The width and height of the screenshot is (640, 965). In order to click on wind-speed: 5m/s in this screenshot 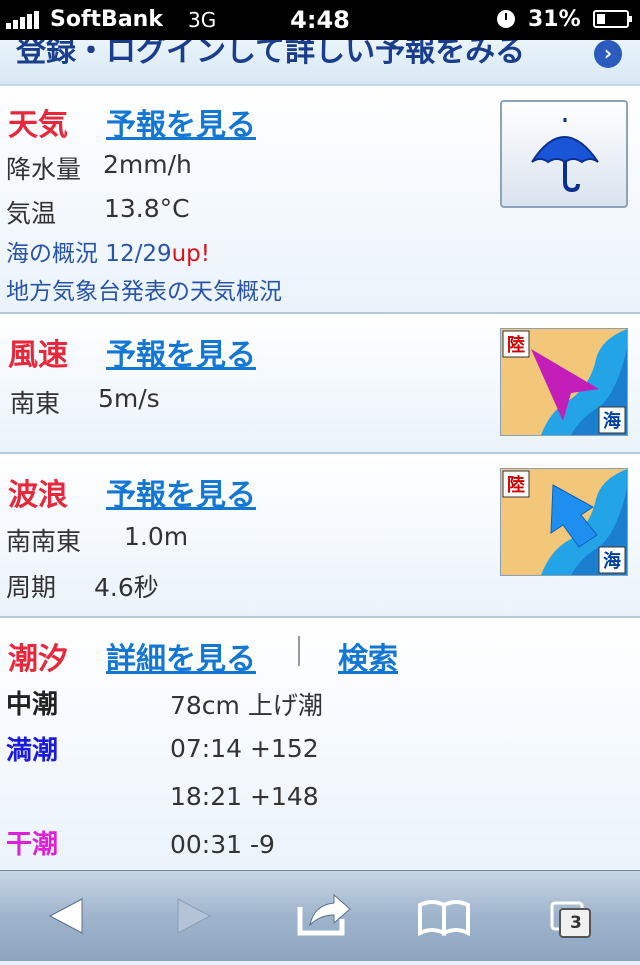, I will do `click(129, 398)`.